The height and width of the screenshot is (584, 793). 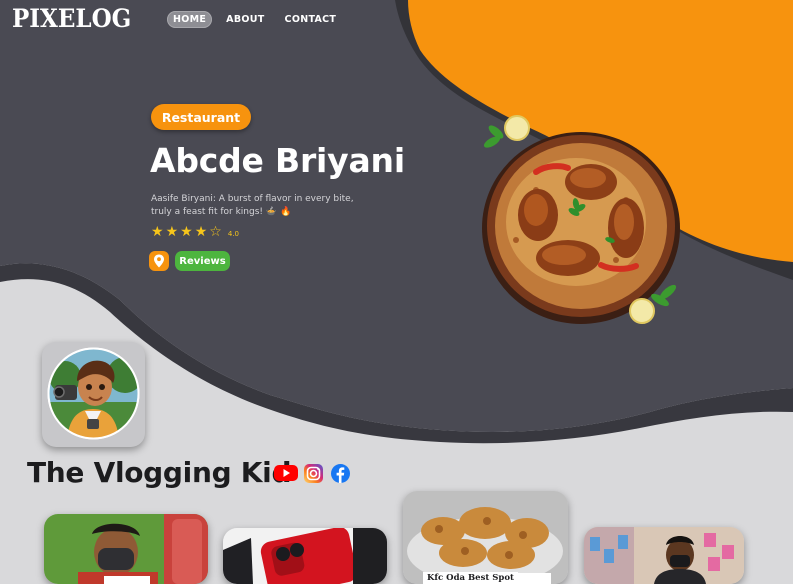 I want to click on youtube-icon, so click(x=286, y=473).